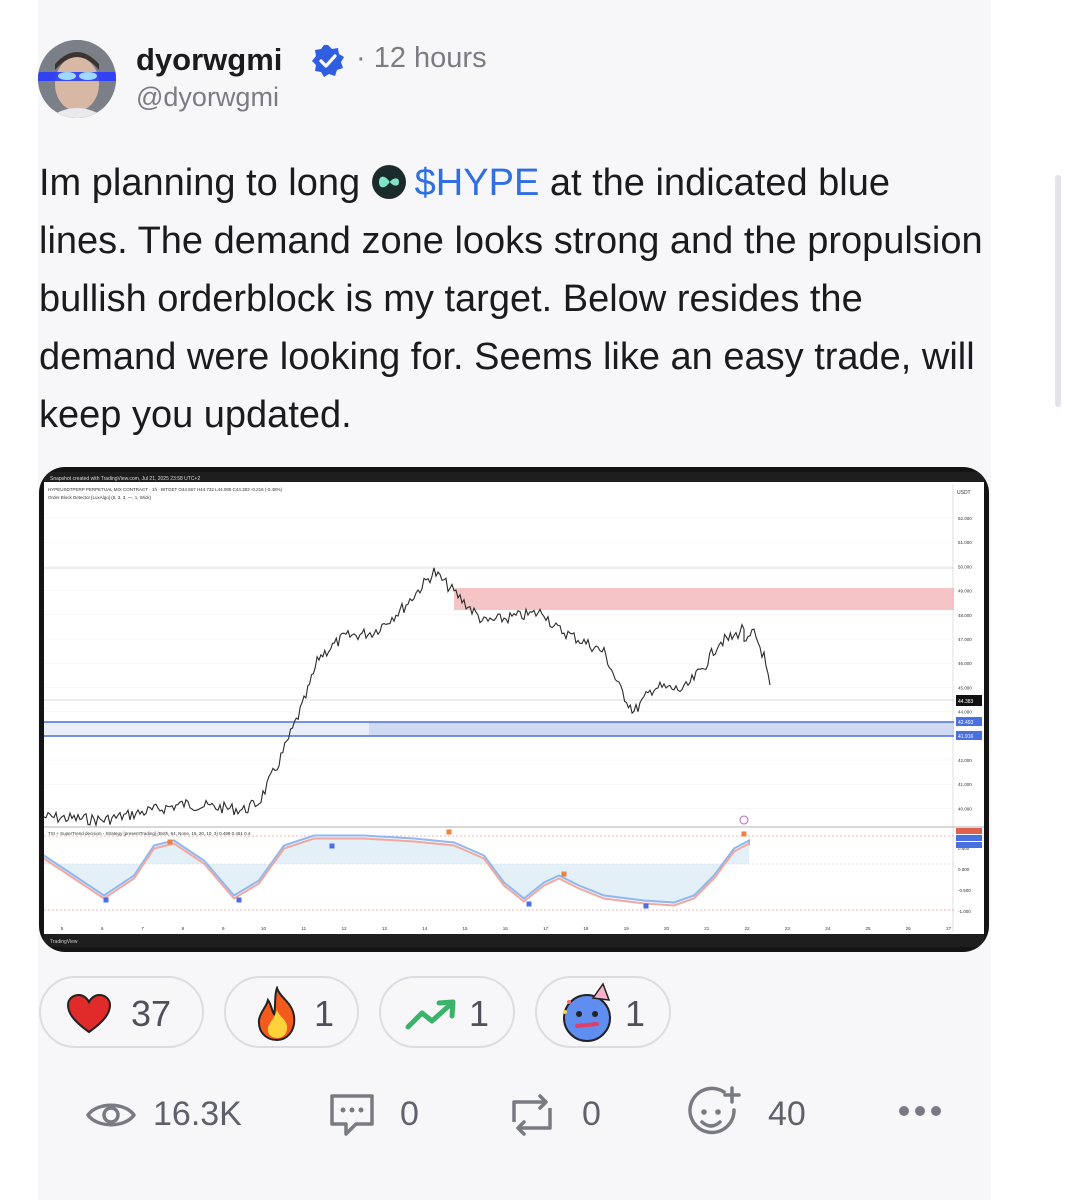 Image resolution: width=1069 pixels, height=1200 pixels. What do you see at coordinates (207, 97) in the screenshot?
I see `author-handle: @dyorwgmi` at bounding box center [207, 97].